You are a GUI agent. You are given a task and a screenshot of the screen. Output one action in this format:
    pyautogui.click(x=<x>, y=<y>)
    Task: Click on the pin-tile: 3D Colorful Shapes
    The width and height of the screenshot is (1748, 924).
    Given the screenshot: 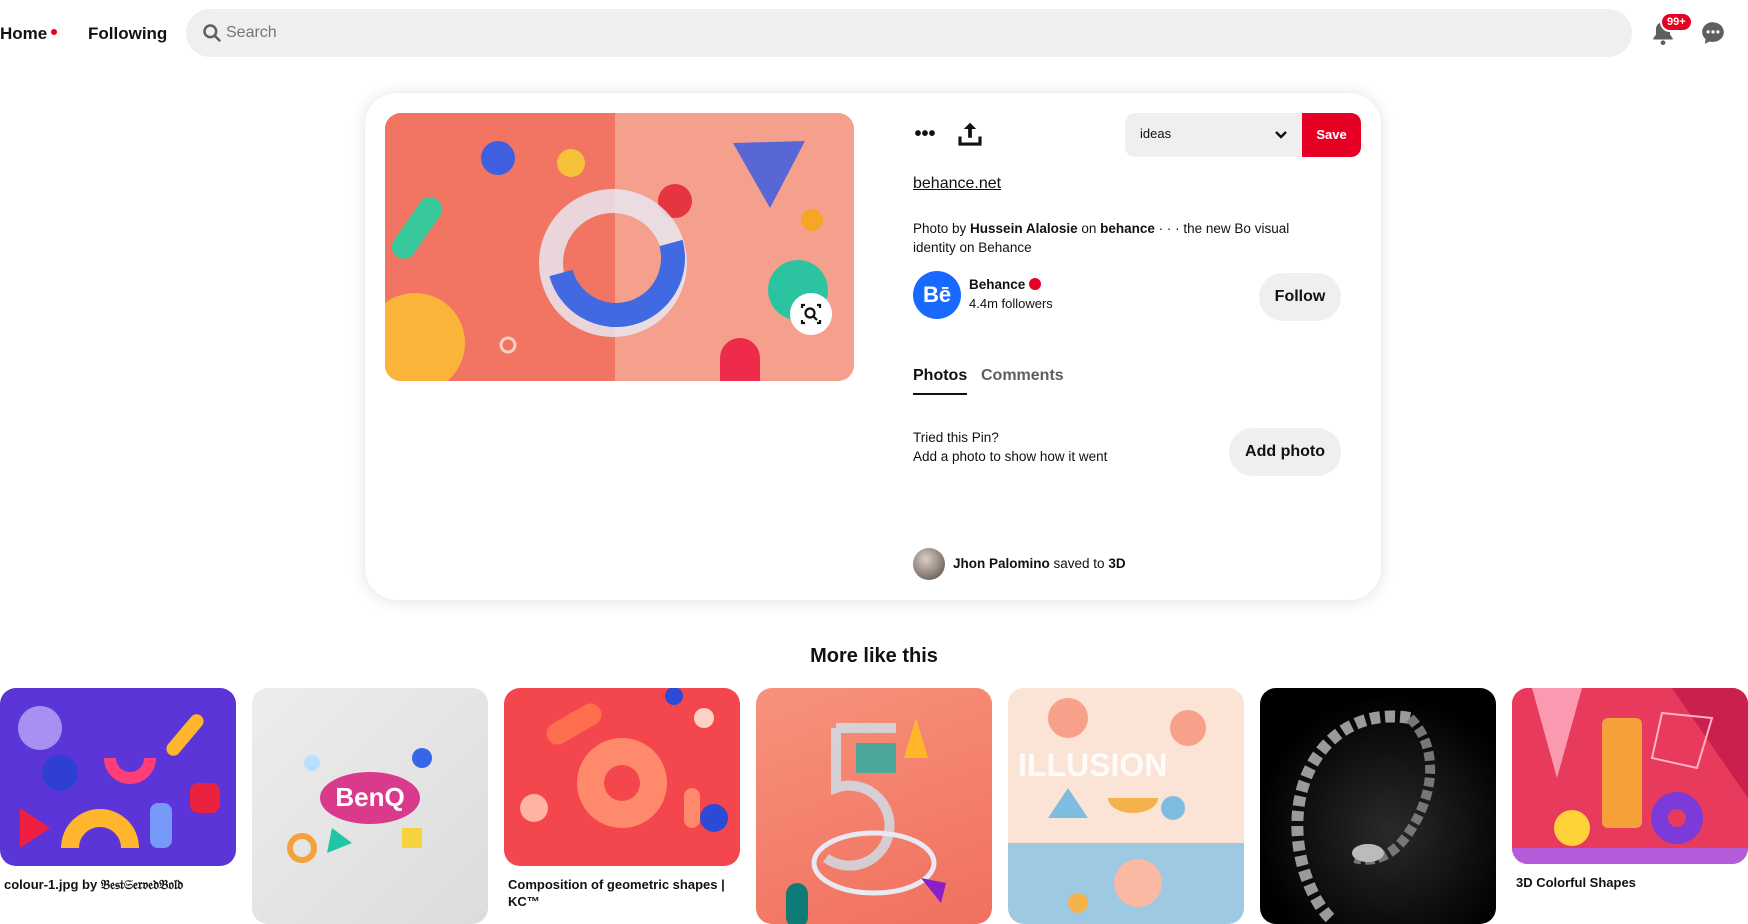 What is the action you would take?
    pyautogui.click(x=1630, y=789)
    